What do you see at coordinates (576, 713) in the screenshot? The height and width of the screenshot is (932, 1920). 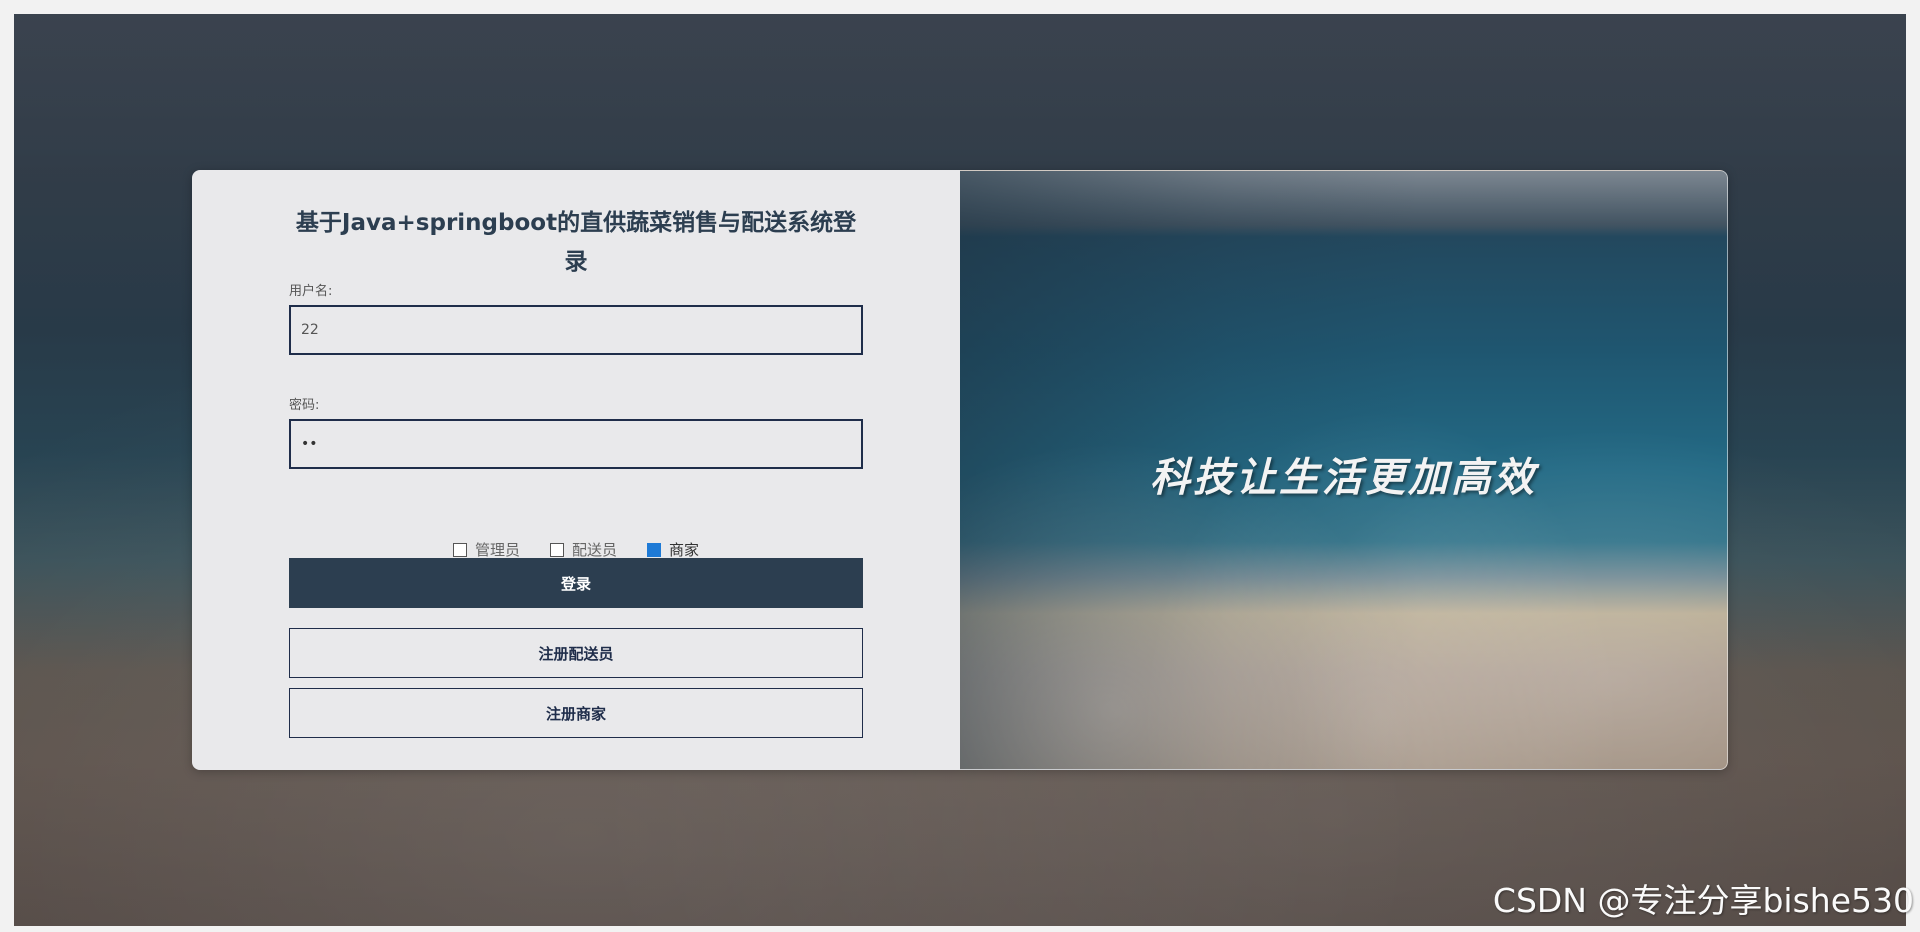 I see `register-merchant-button: 注册商家` at bounding box center [576, 713].